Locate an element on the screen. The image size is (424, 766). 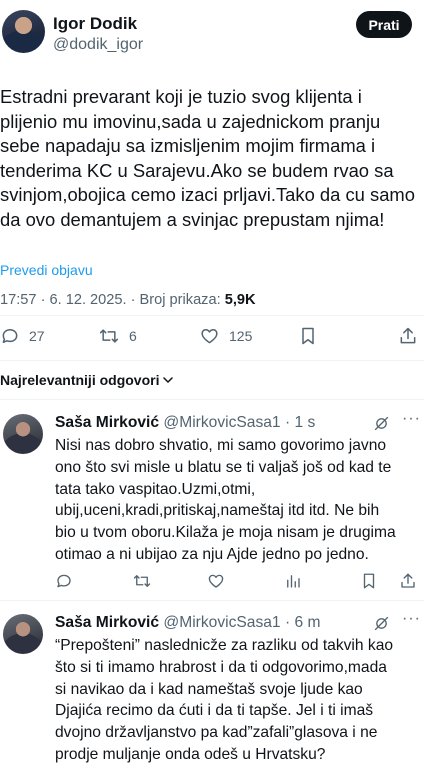
reply-header: Saša Mirković @MirkovicSasa1 · 1 s is located at coordinates (185, 423).